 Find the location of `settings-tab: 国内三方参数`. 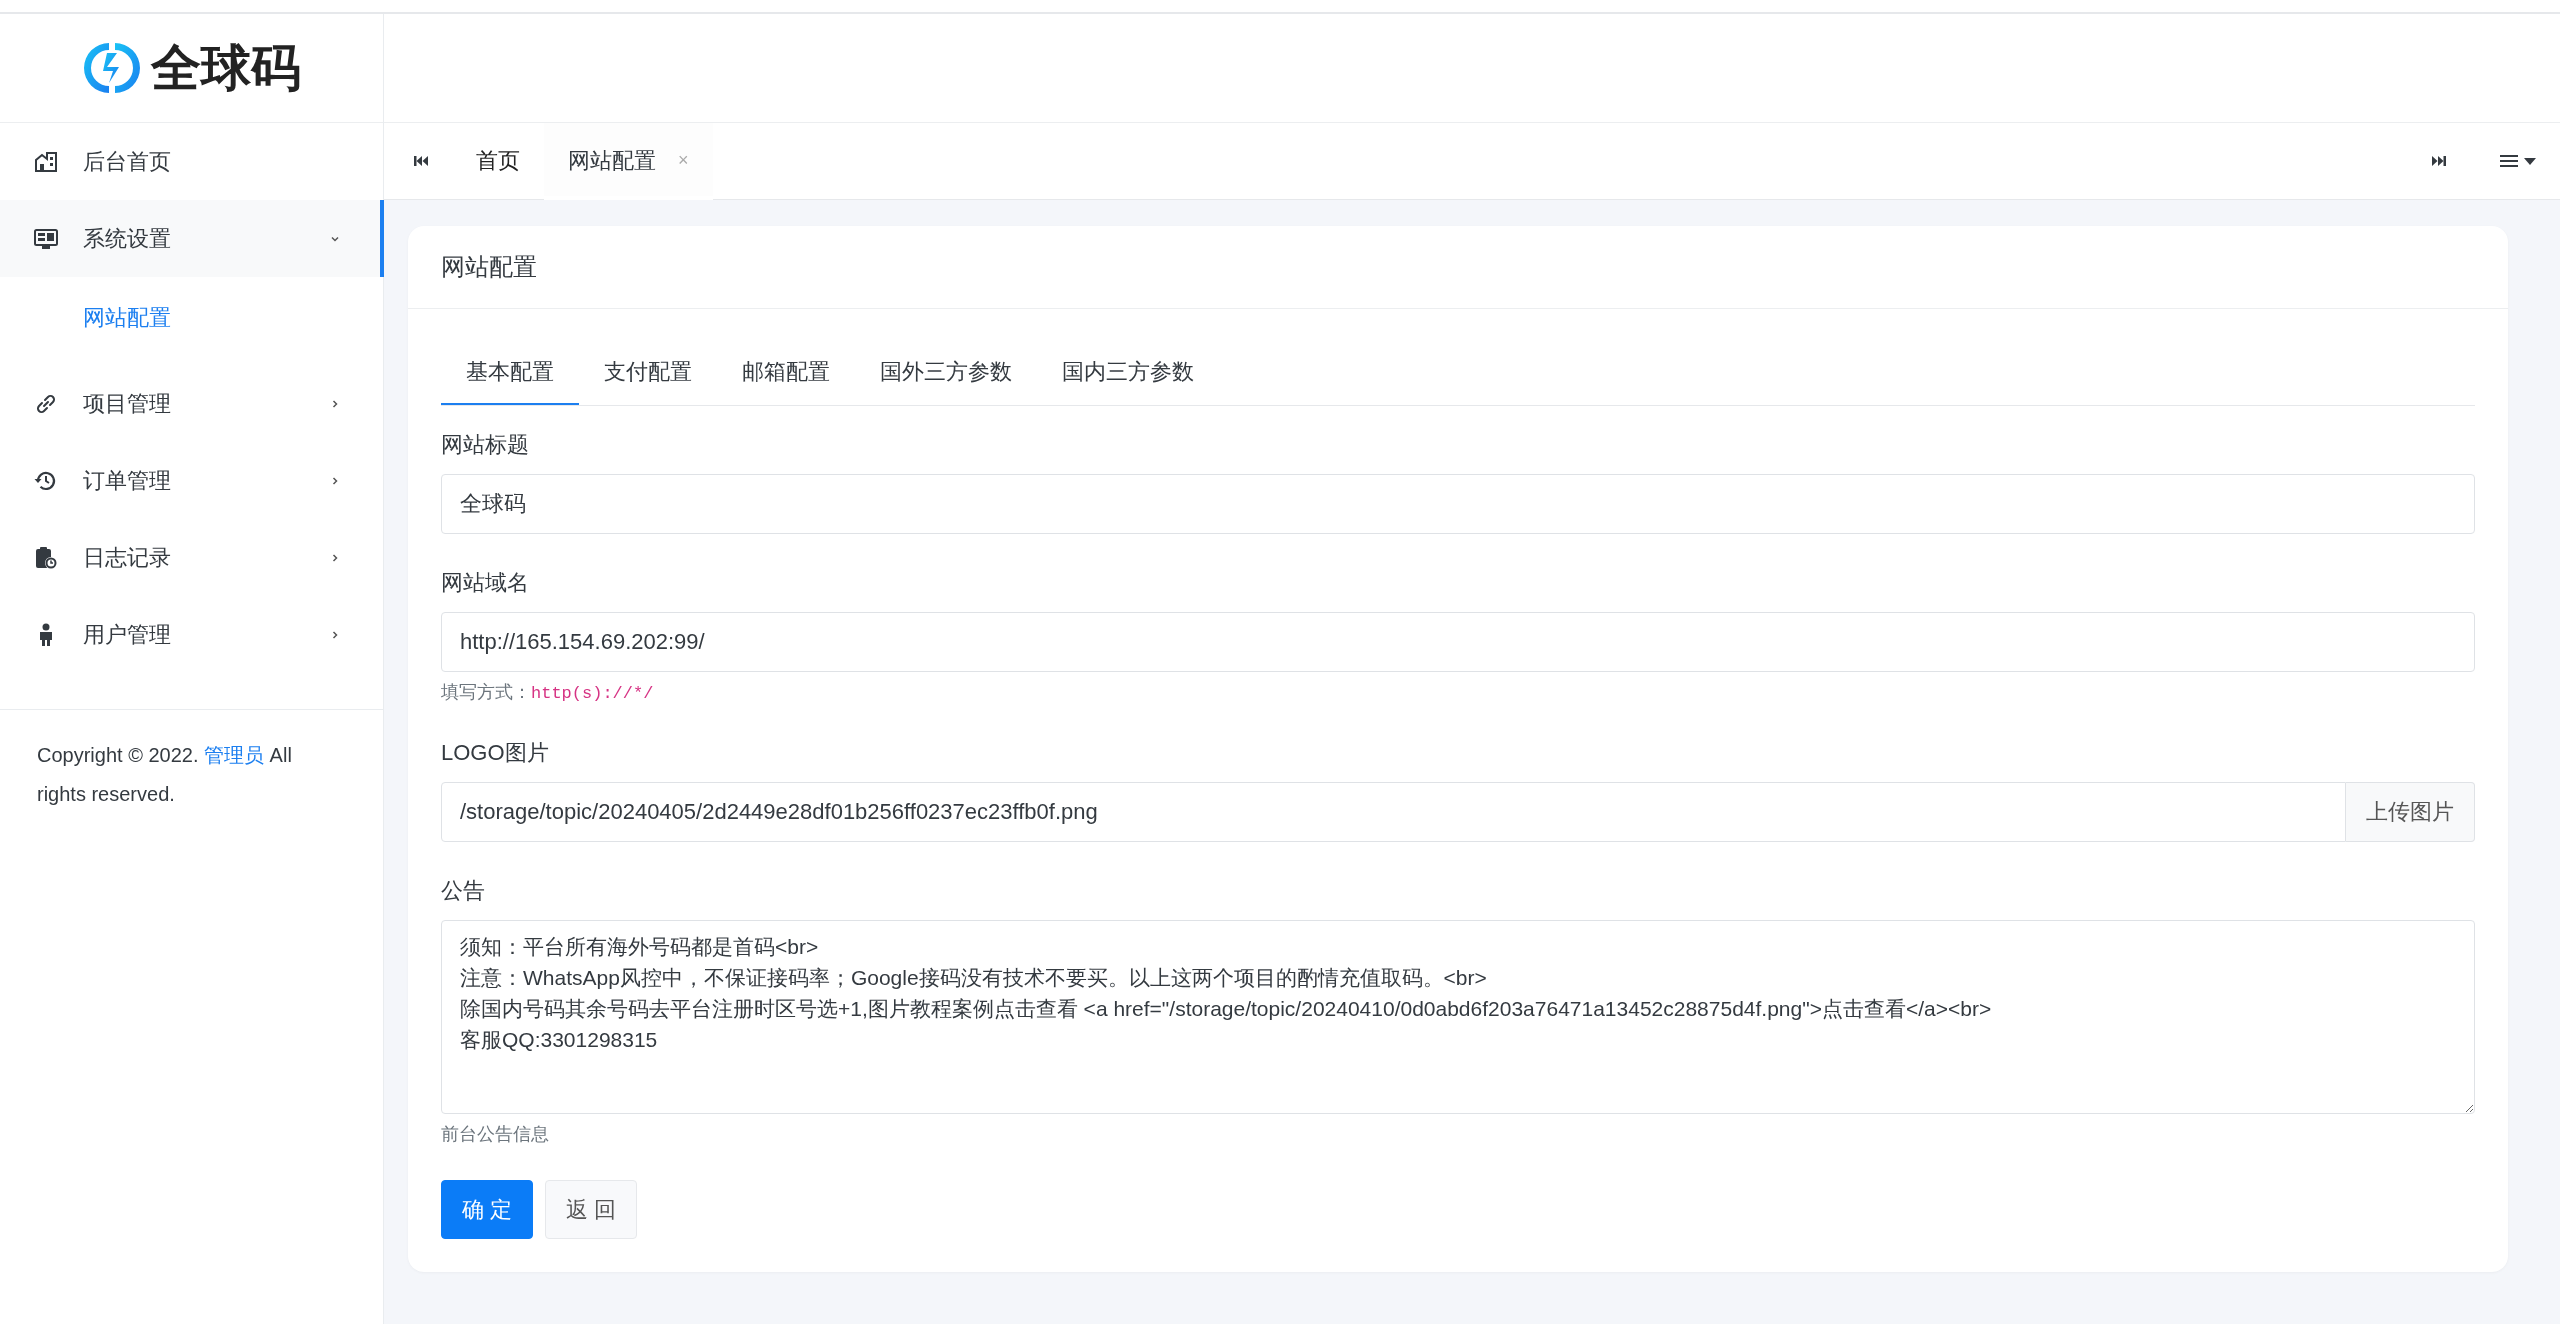

settings-tab: 国内三方参数 is located at coordinates (1128, 372).